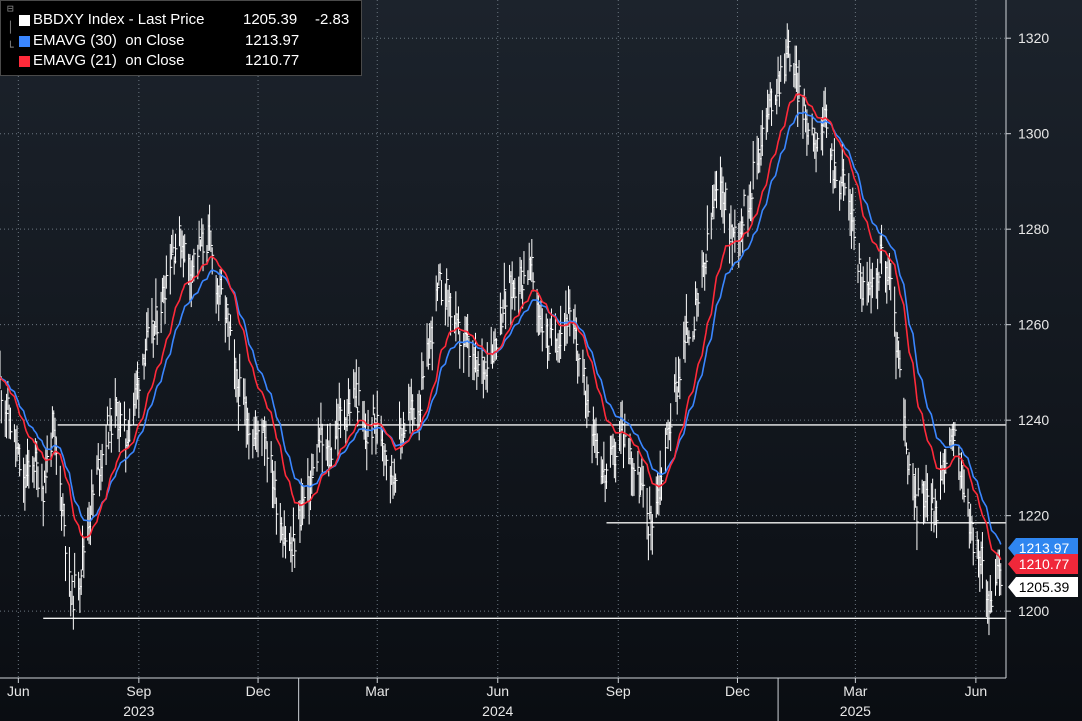  I want to click on legend-item-ema30: EMAVG (30) on Close 1213.97, so click(198, 41).